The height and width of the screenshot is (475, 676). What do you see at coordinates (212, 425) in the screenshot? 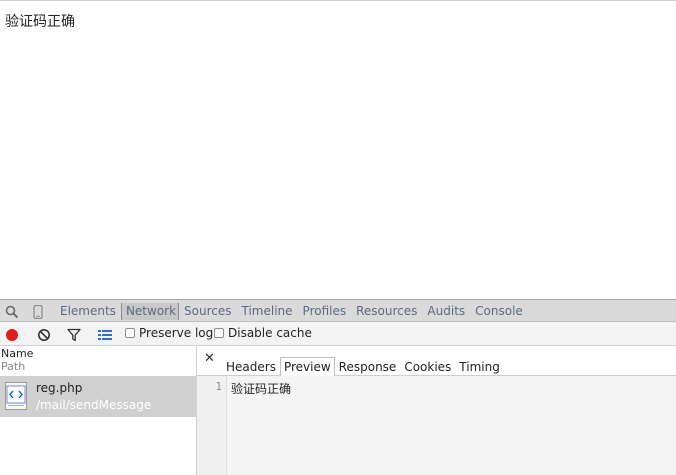
I see `line-gutter: 1` at bounding box center [212, 425].